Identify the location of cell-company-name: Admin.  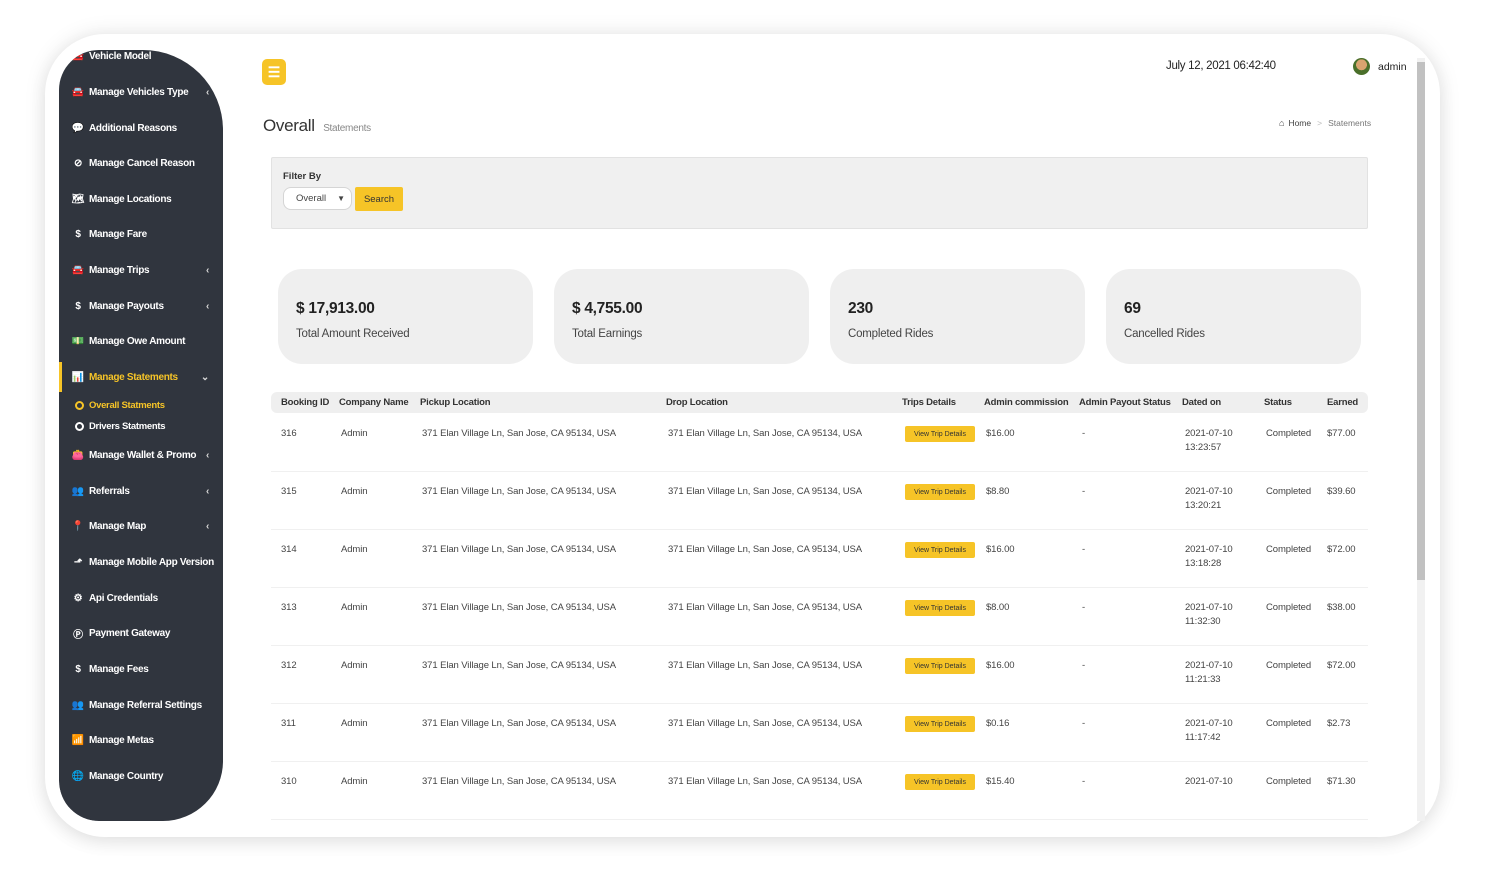
(354, 781).